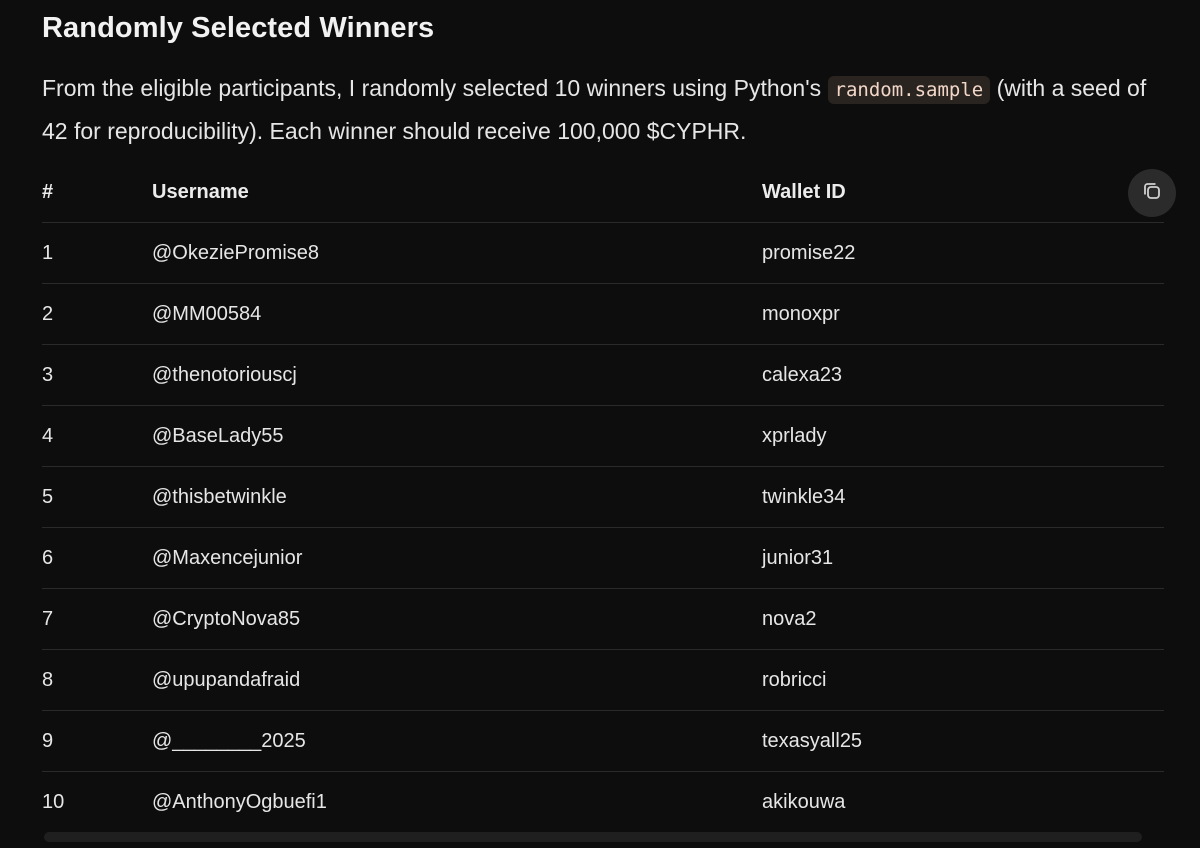 Image resolution: width=1200 pixels, height=848 pixels. Describe the element at coordinates (457, 680) in the screenshot. I see `row-username: @upupandafraid` at that location.